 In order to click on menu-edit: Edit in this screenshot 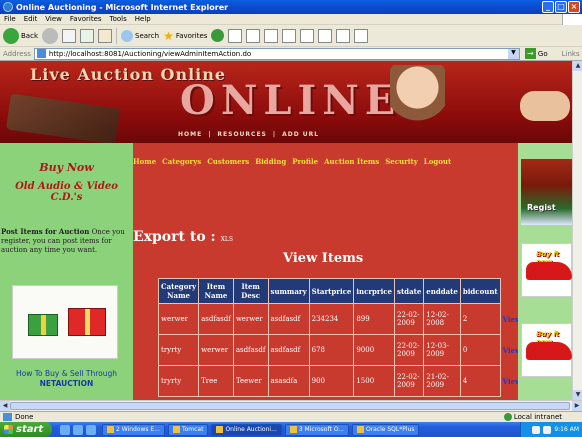, I will do `click(31, 19)`.